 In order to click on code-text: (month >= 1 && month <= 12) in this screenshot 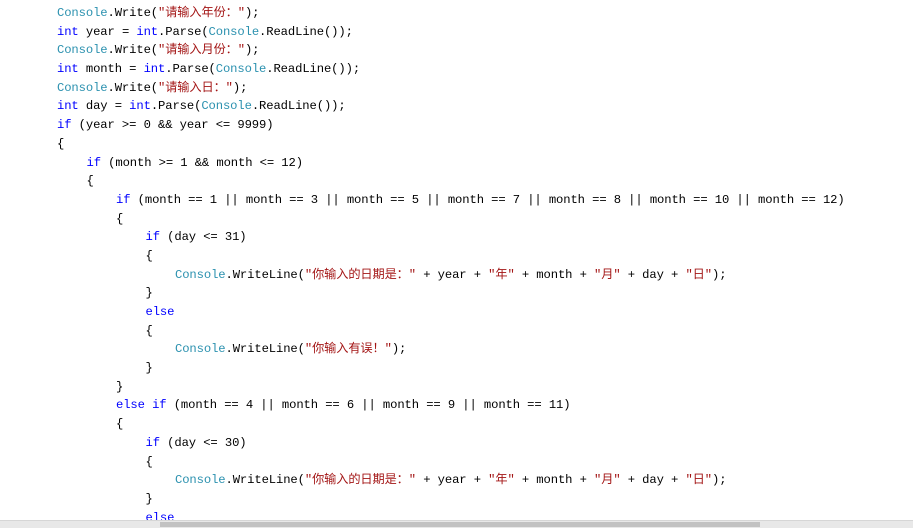, I will do `click(201, 162)`.